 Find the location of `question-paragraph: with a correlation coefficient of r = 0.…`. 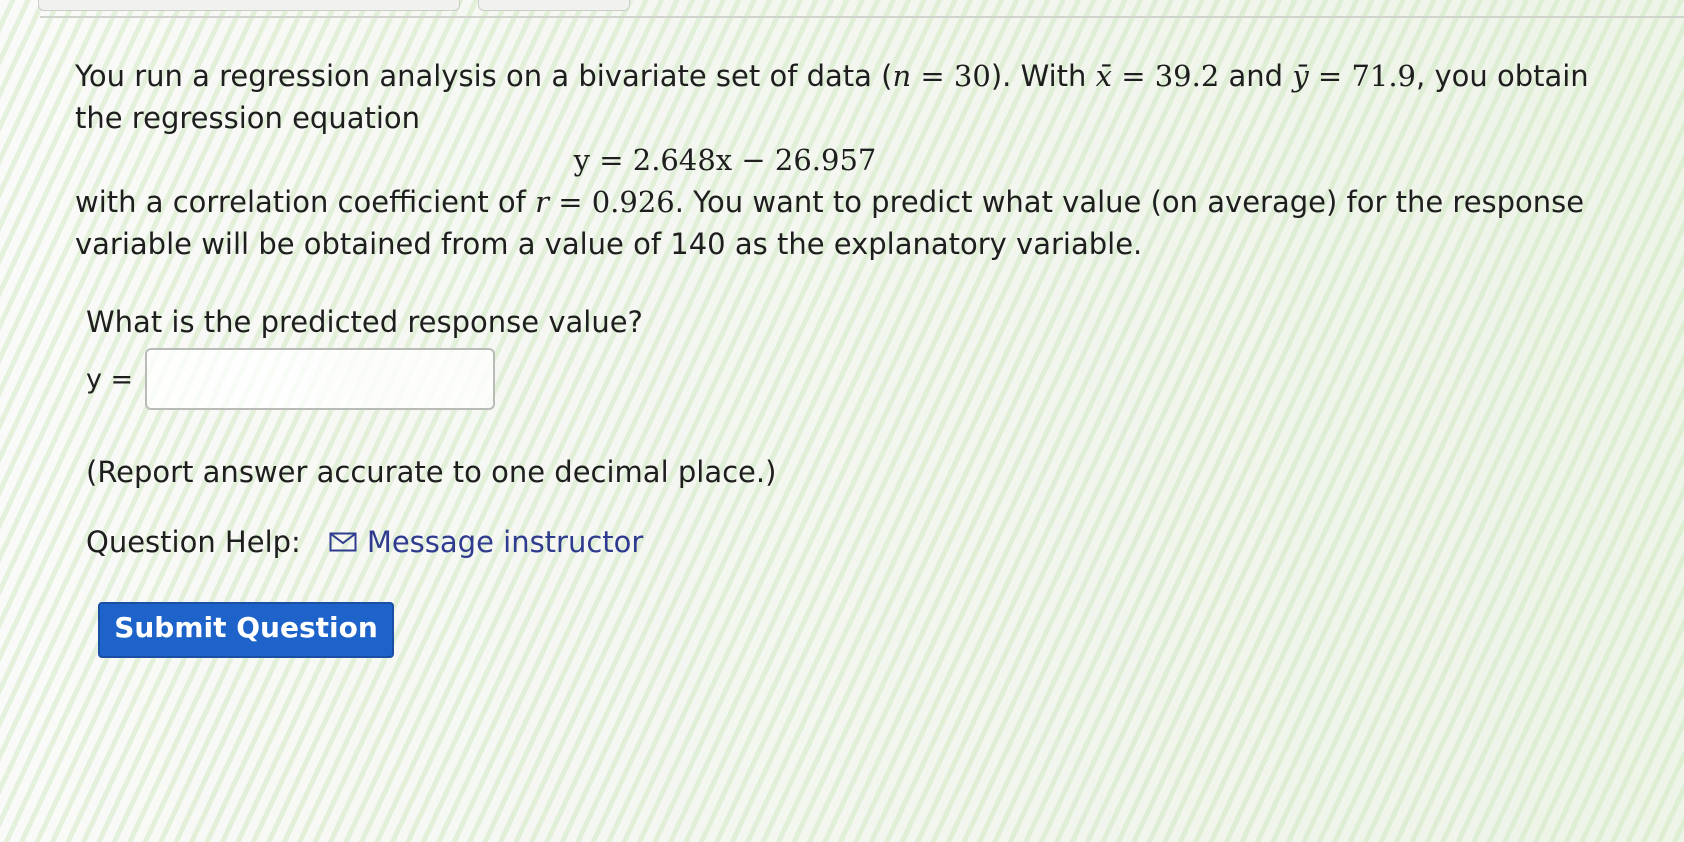

question-paragraph: with a correlation coefficient of r = 0.… is located at coordinates (855, 223).